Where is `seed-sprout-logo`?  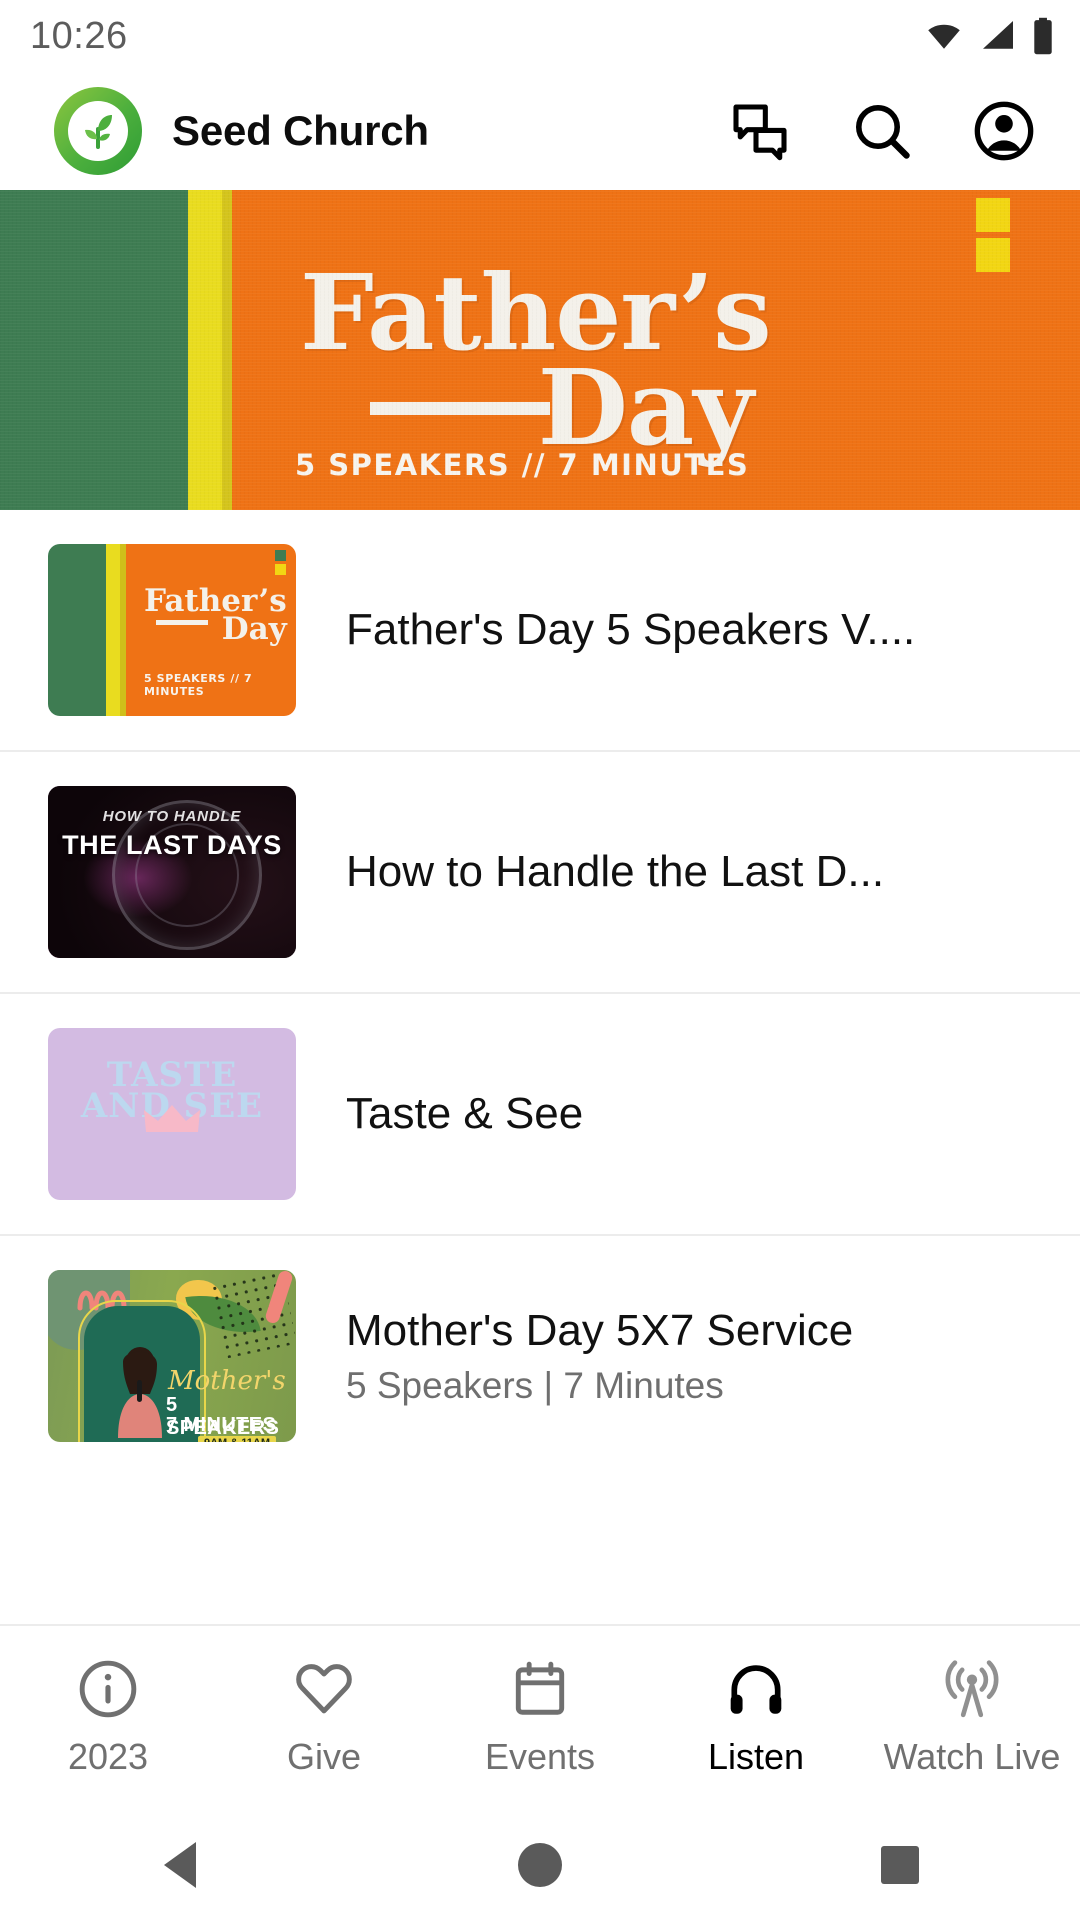 seed-sprout-logo is located at coordinates (98, 131).